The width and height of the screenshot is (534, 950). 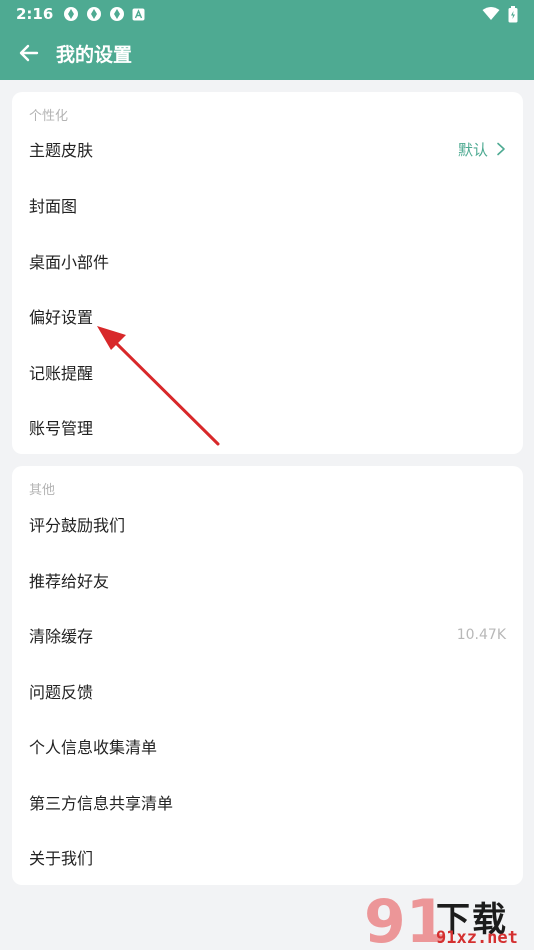 I want to click on arrow-left-icon, so click(x=29, y=53).